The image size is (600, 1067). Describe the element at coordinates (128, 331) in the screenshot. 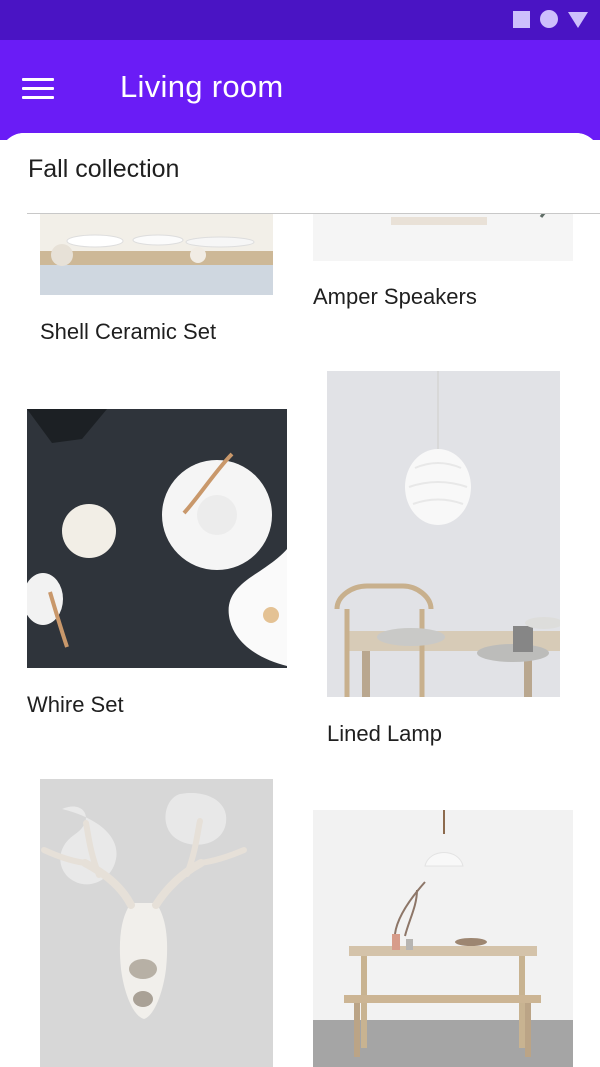

I see `product-label: Shell Ceramic Set` at that location.